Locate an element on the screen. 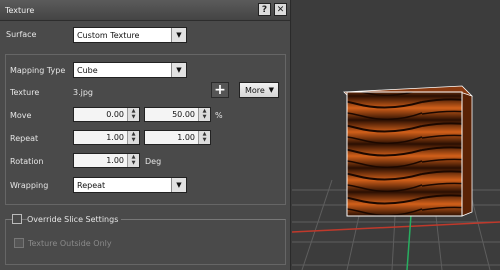 This screenshot has width=500, height=270. panel-titlebar: Texture ? ✕ is located at coordinates (145, 10).